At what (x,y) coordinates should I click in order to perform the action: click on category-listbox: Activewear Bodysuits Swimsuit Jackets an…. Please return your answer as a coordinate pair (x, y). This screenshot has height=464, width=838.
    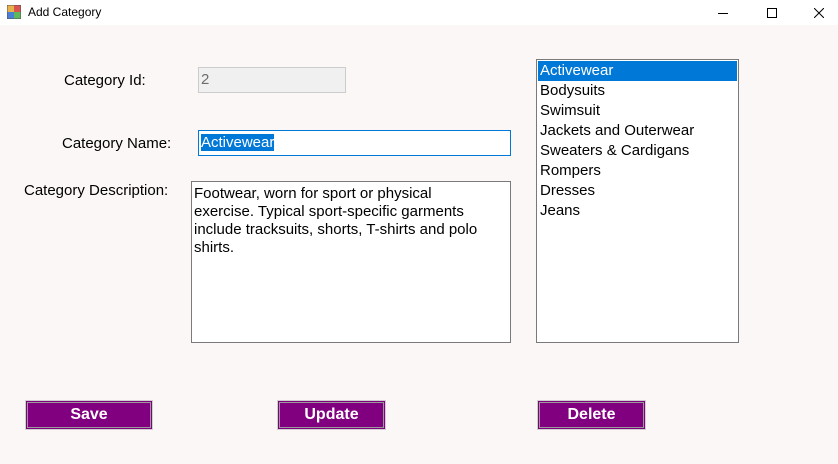
    Looking at the image, I should click on (637, 201).